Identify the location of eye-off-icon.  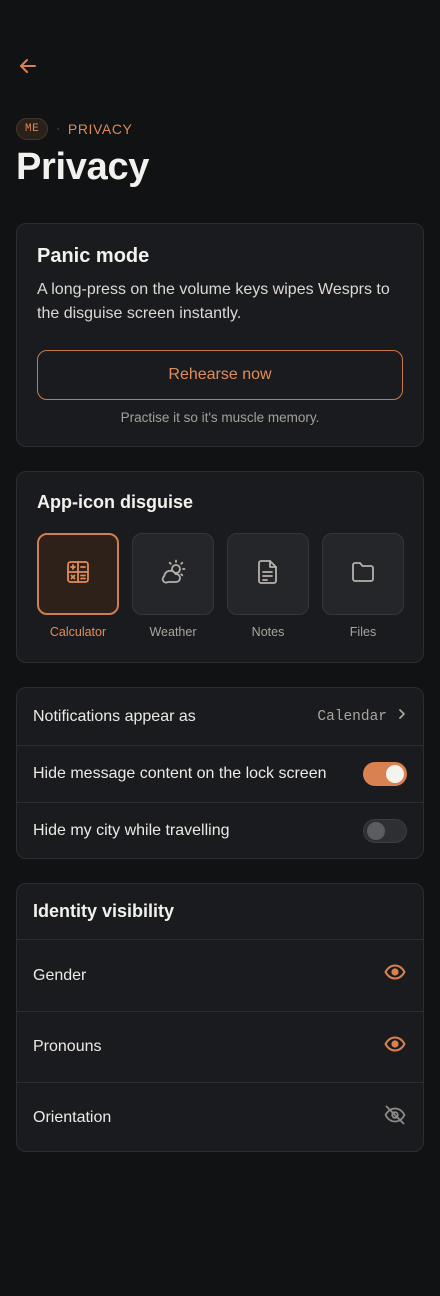
(395, 1115).